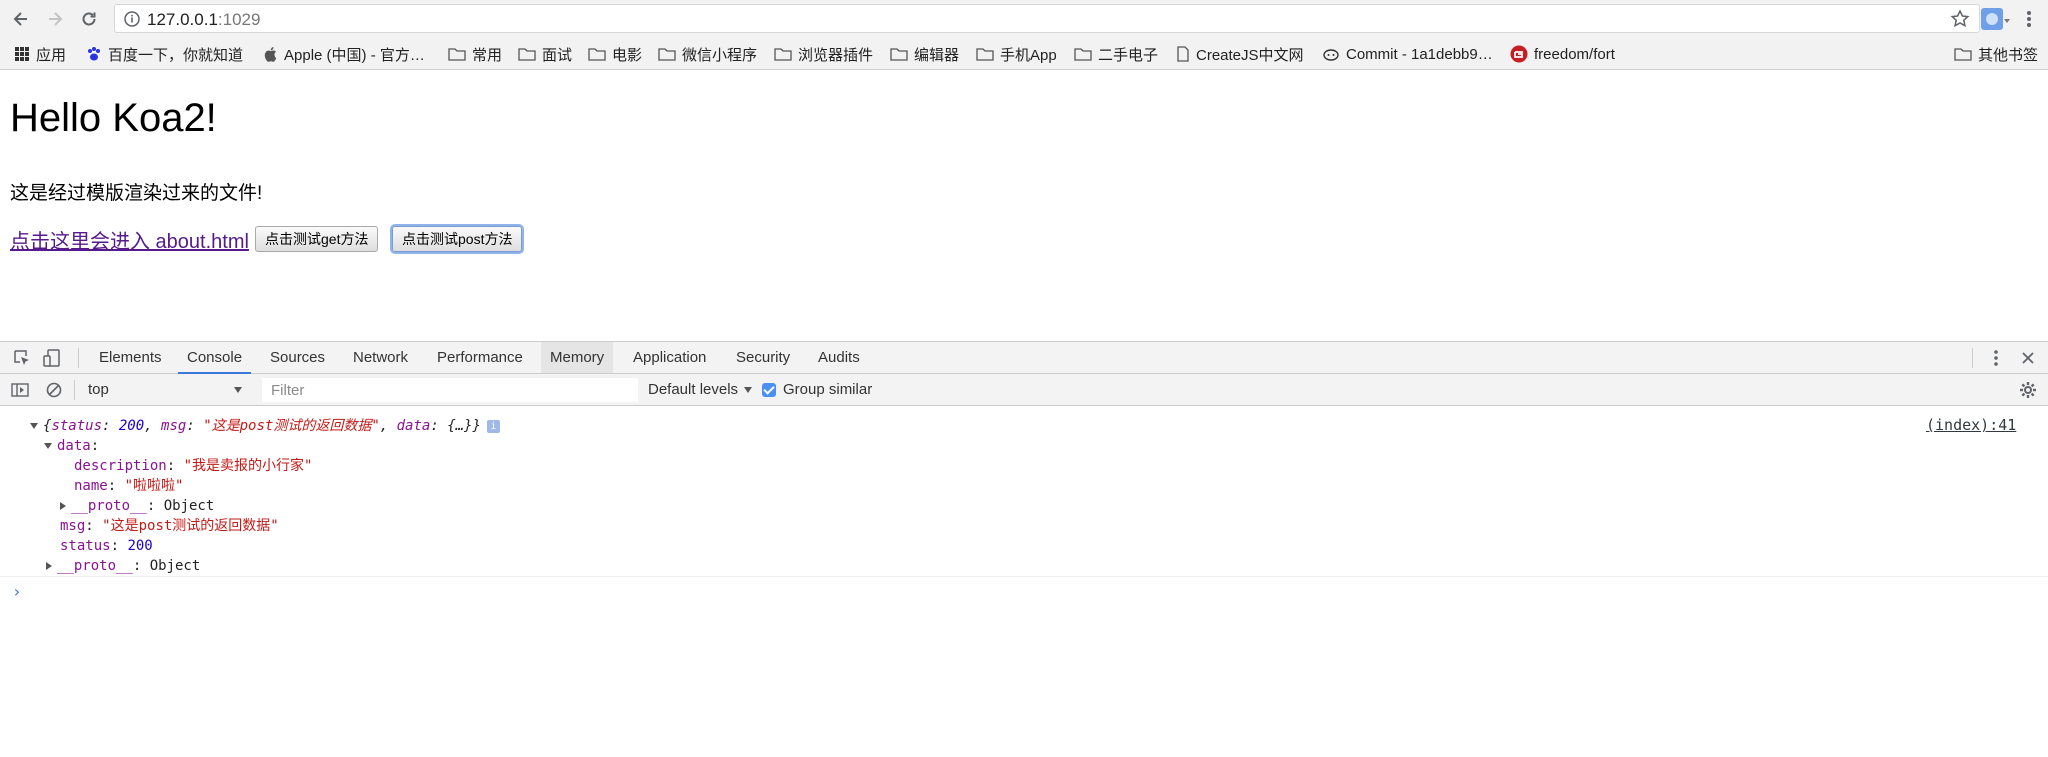 This screenshot has height=757, width=2048. What do you see at coordinates (924, 54) in the screenshot?
I see `bookmark-folder: 编辑器` at bounding box center [924, 54].